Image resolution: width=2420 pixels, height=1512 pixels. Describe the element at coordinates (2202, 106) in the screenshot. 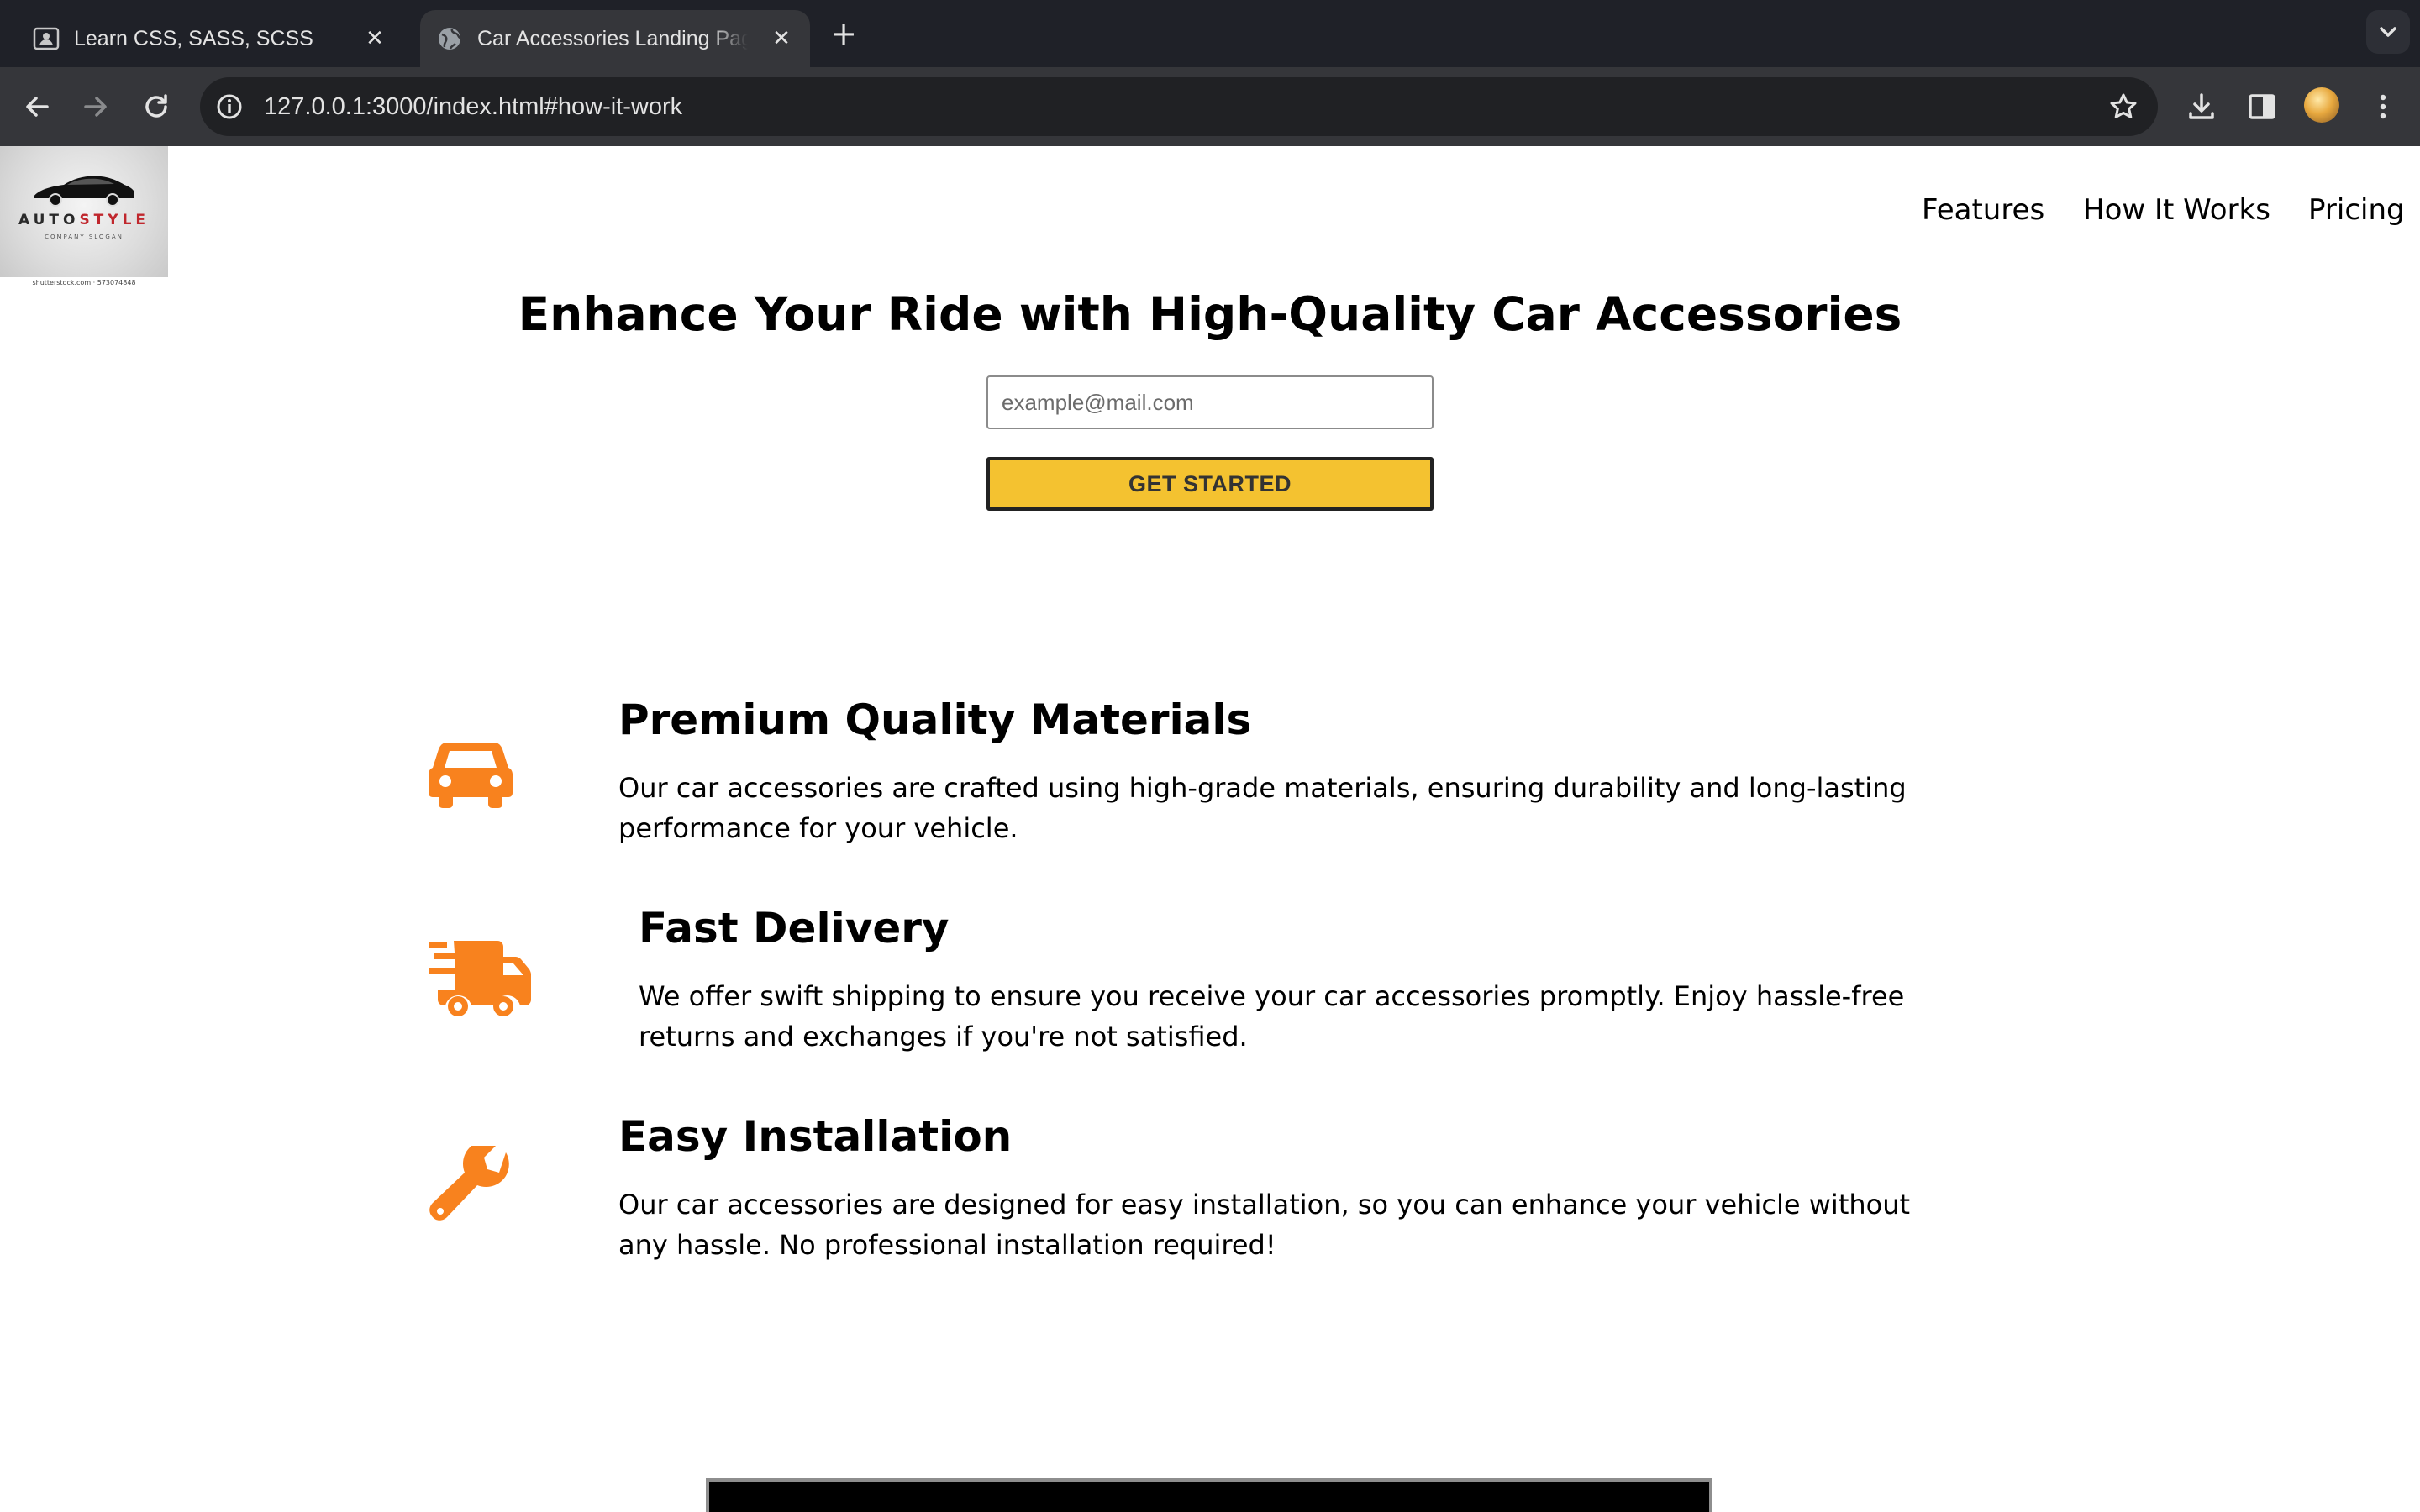

I see `download-icon` at that location.